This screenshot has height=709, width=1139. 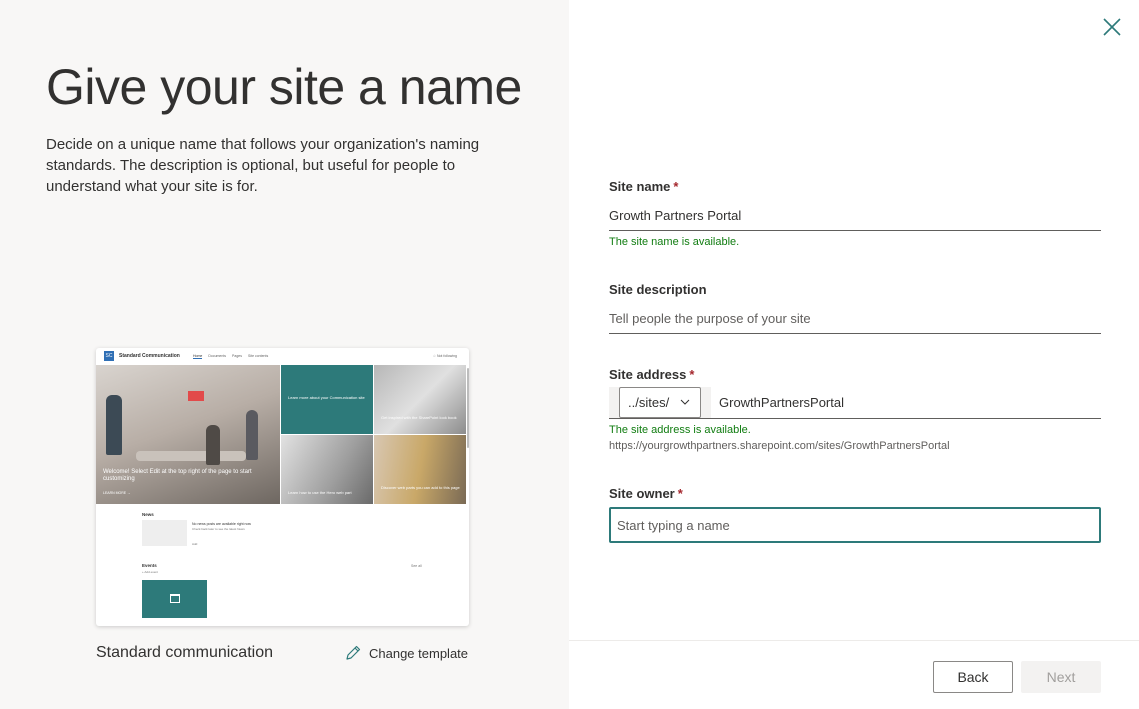 I want to click on preview-news-add: Add, so click(x=195, y=544).